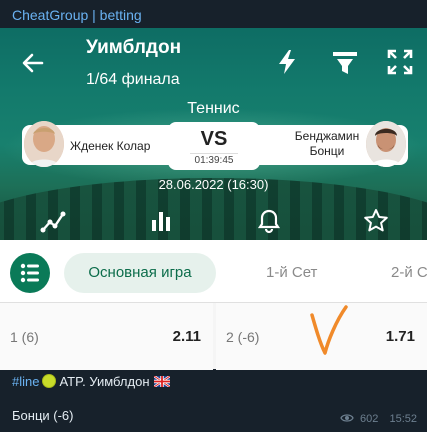  I want to click on bar-chart-icon, so click(161, 221).